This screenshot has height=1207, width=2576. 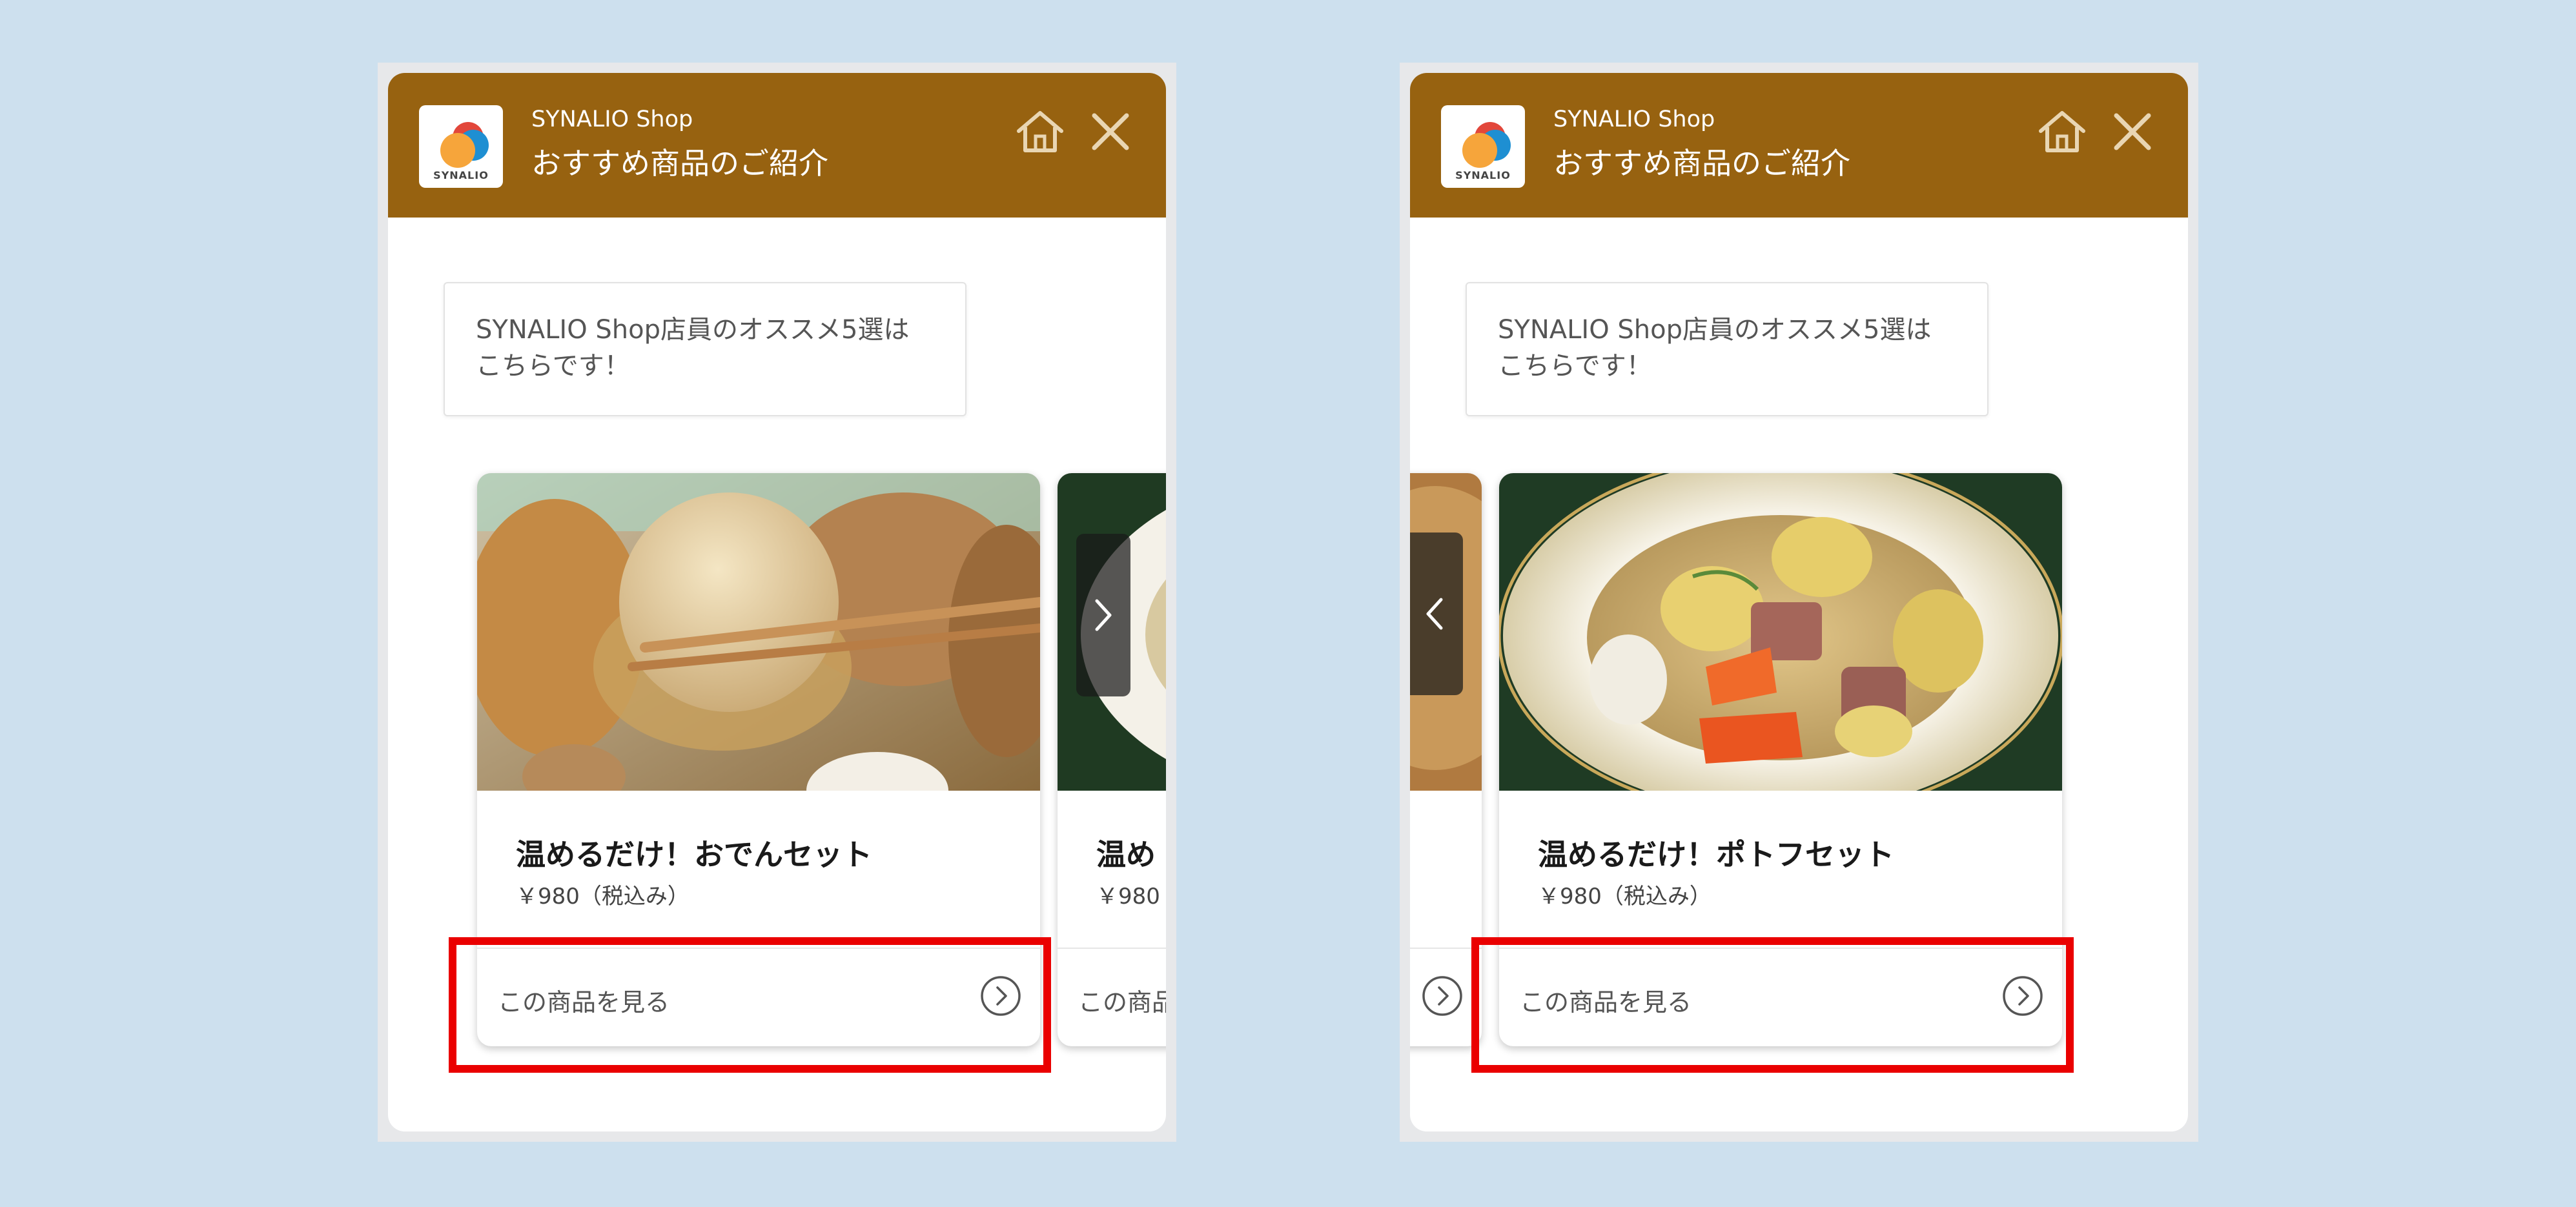 I want to click on view-product-button: この商品, so click(x=1112, y=998).